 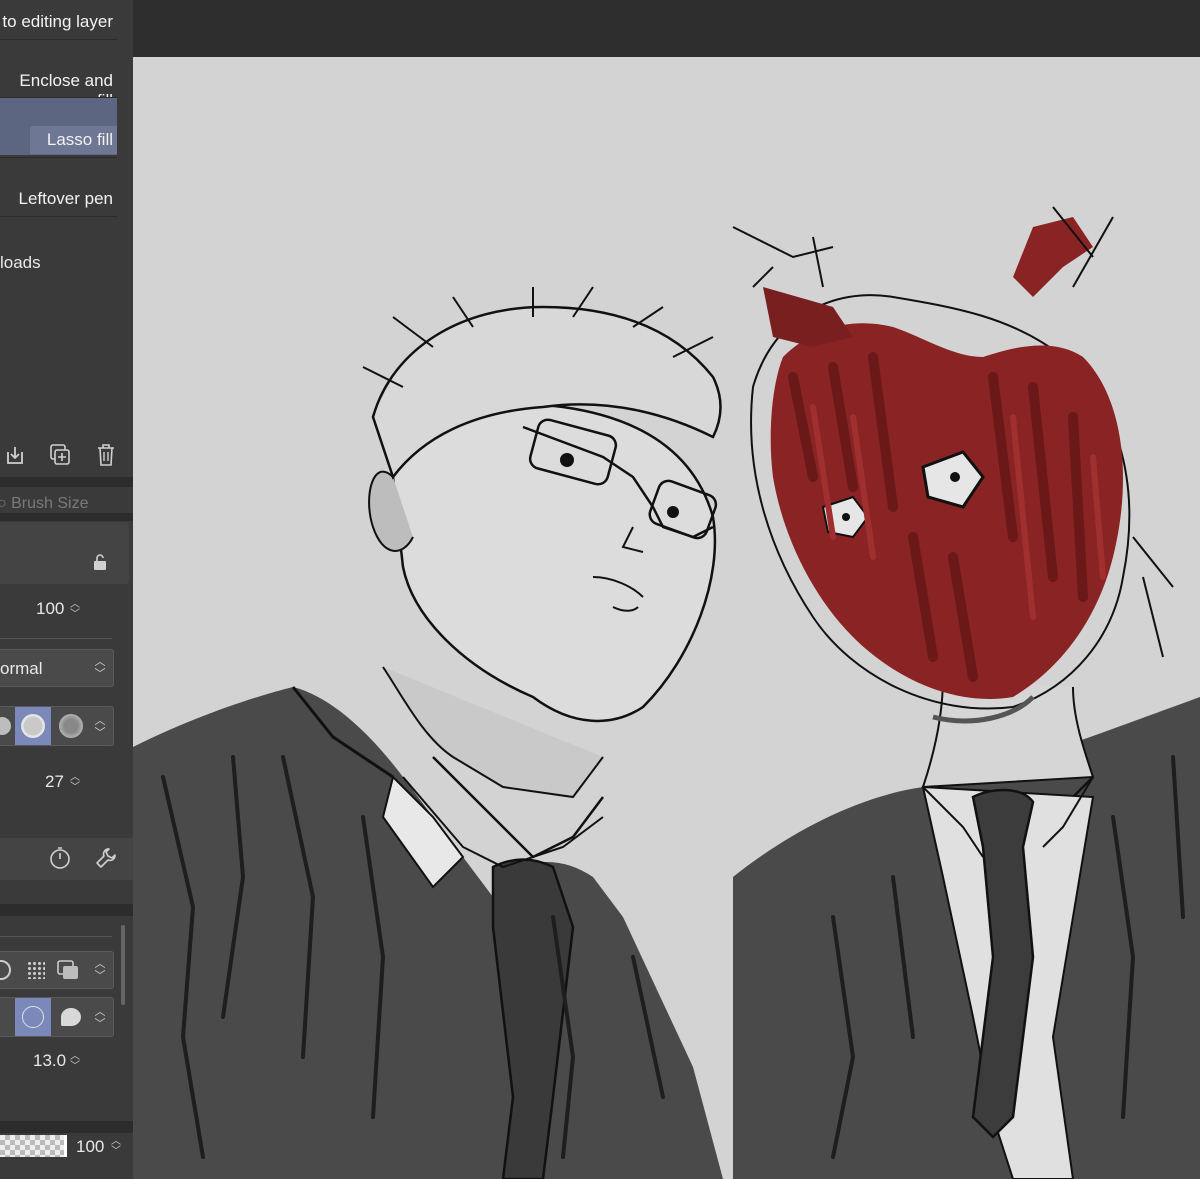 I want to click on brush-size-value: 27, so click(x=54, y=782).